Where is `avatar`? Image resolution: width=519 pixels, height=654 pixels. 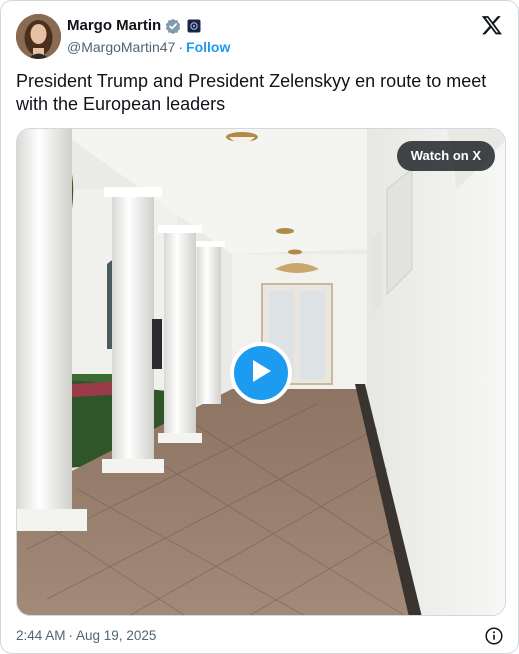
avatar is located at coordinates (38, 36).